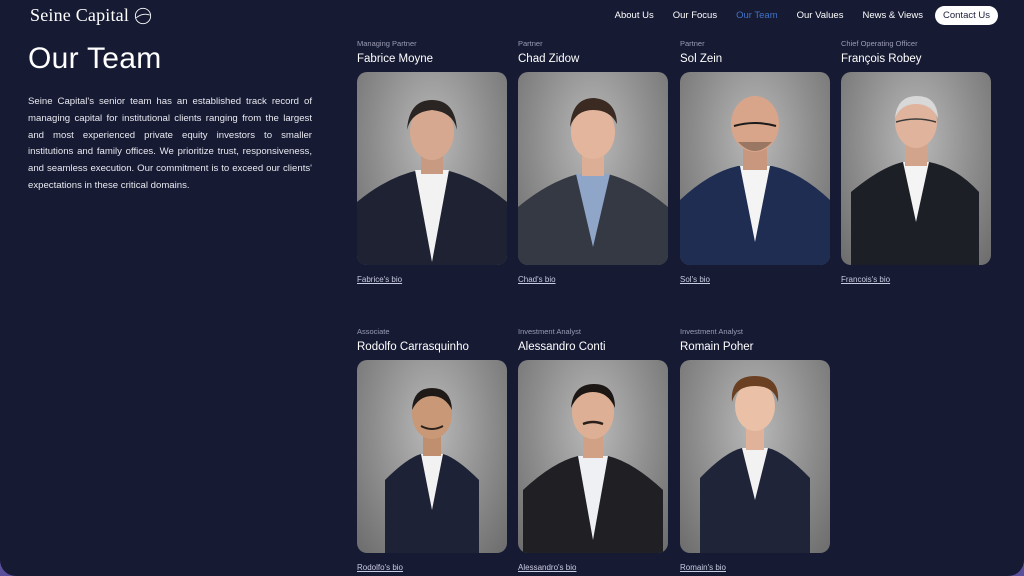 This screenshot has height=576, width=1024. I want to click on nav-news-views: News & Views, so click(892, 15).